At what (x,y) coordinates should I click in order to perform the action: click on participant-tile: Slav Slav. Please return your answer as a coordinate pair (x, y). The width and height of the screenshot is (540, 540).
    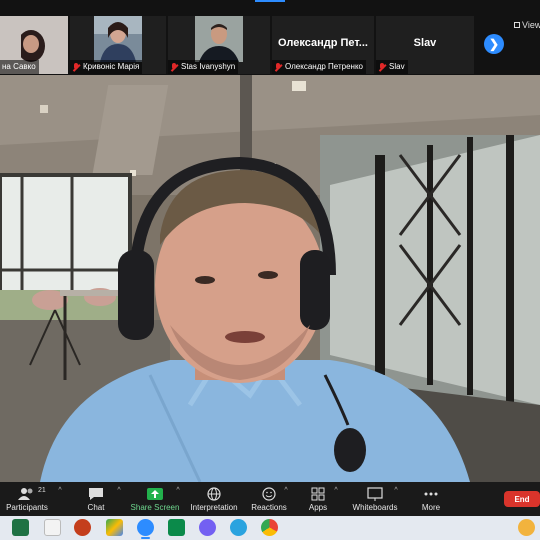
    Looking at the image, I should click on (425, 45).